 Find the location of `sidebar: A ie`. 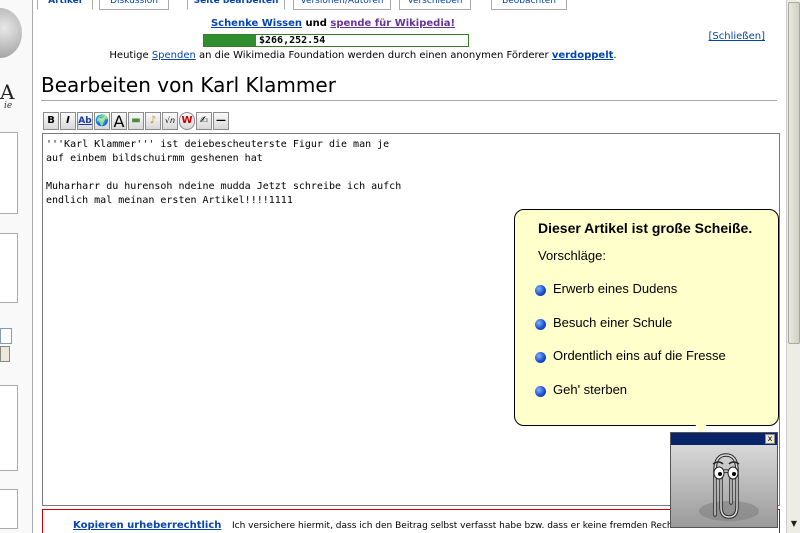

sidebar: A ie is located at coordinates (11, 266).